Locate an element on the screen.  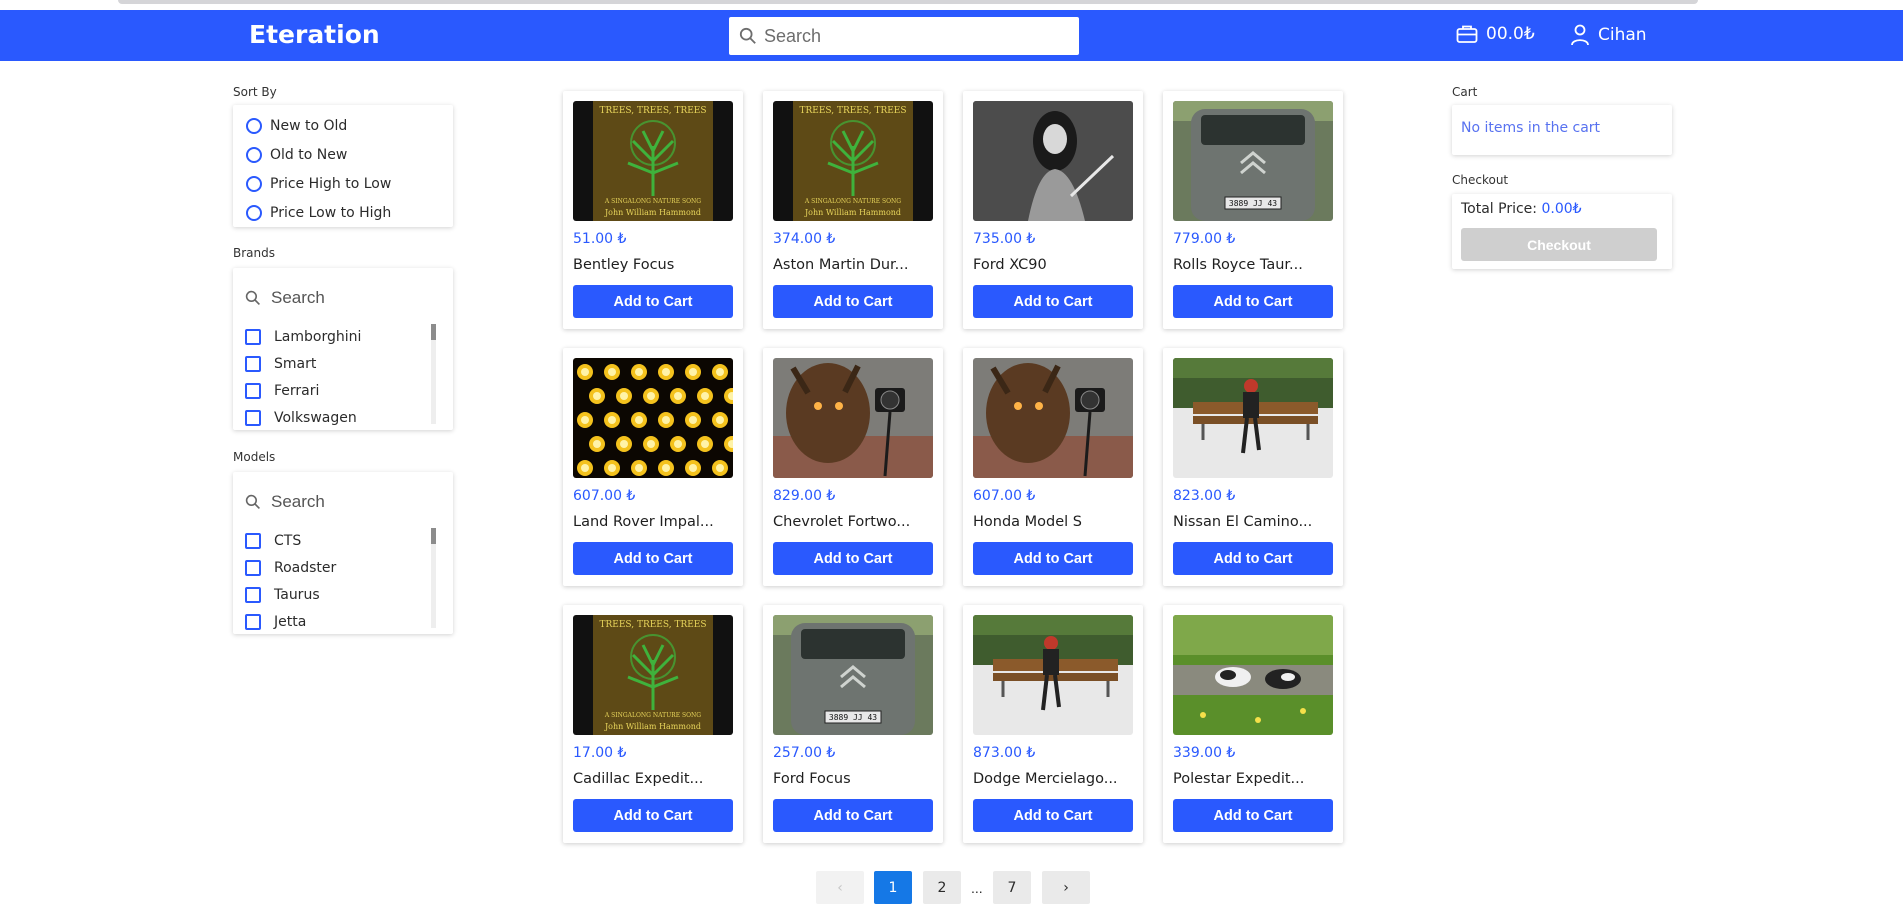
models-search is located at coordinates (340, 502).